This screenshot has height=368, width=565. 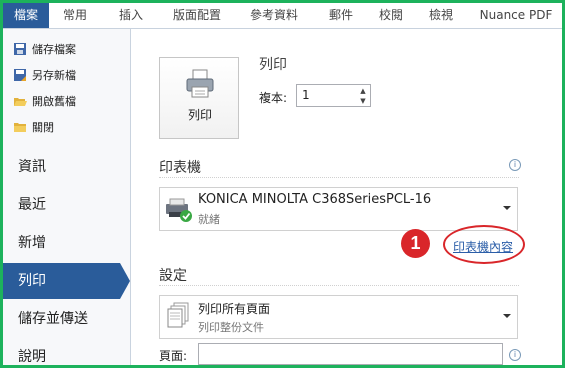 What do you see at coordinates (341, 15) in the screenshot?
I see `tab-mailings: 郵件` at bounding box center [341, 15].